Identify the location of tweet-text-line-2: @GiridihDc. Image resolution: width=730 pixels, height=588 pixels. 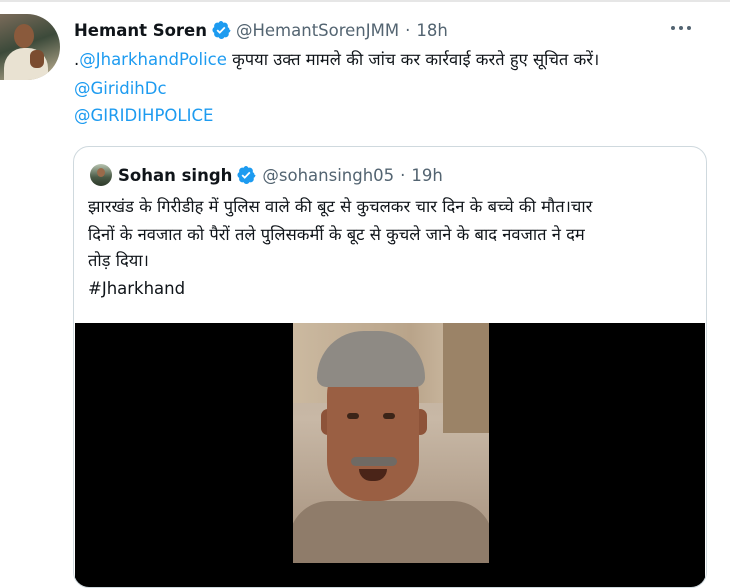
(120, 89).